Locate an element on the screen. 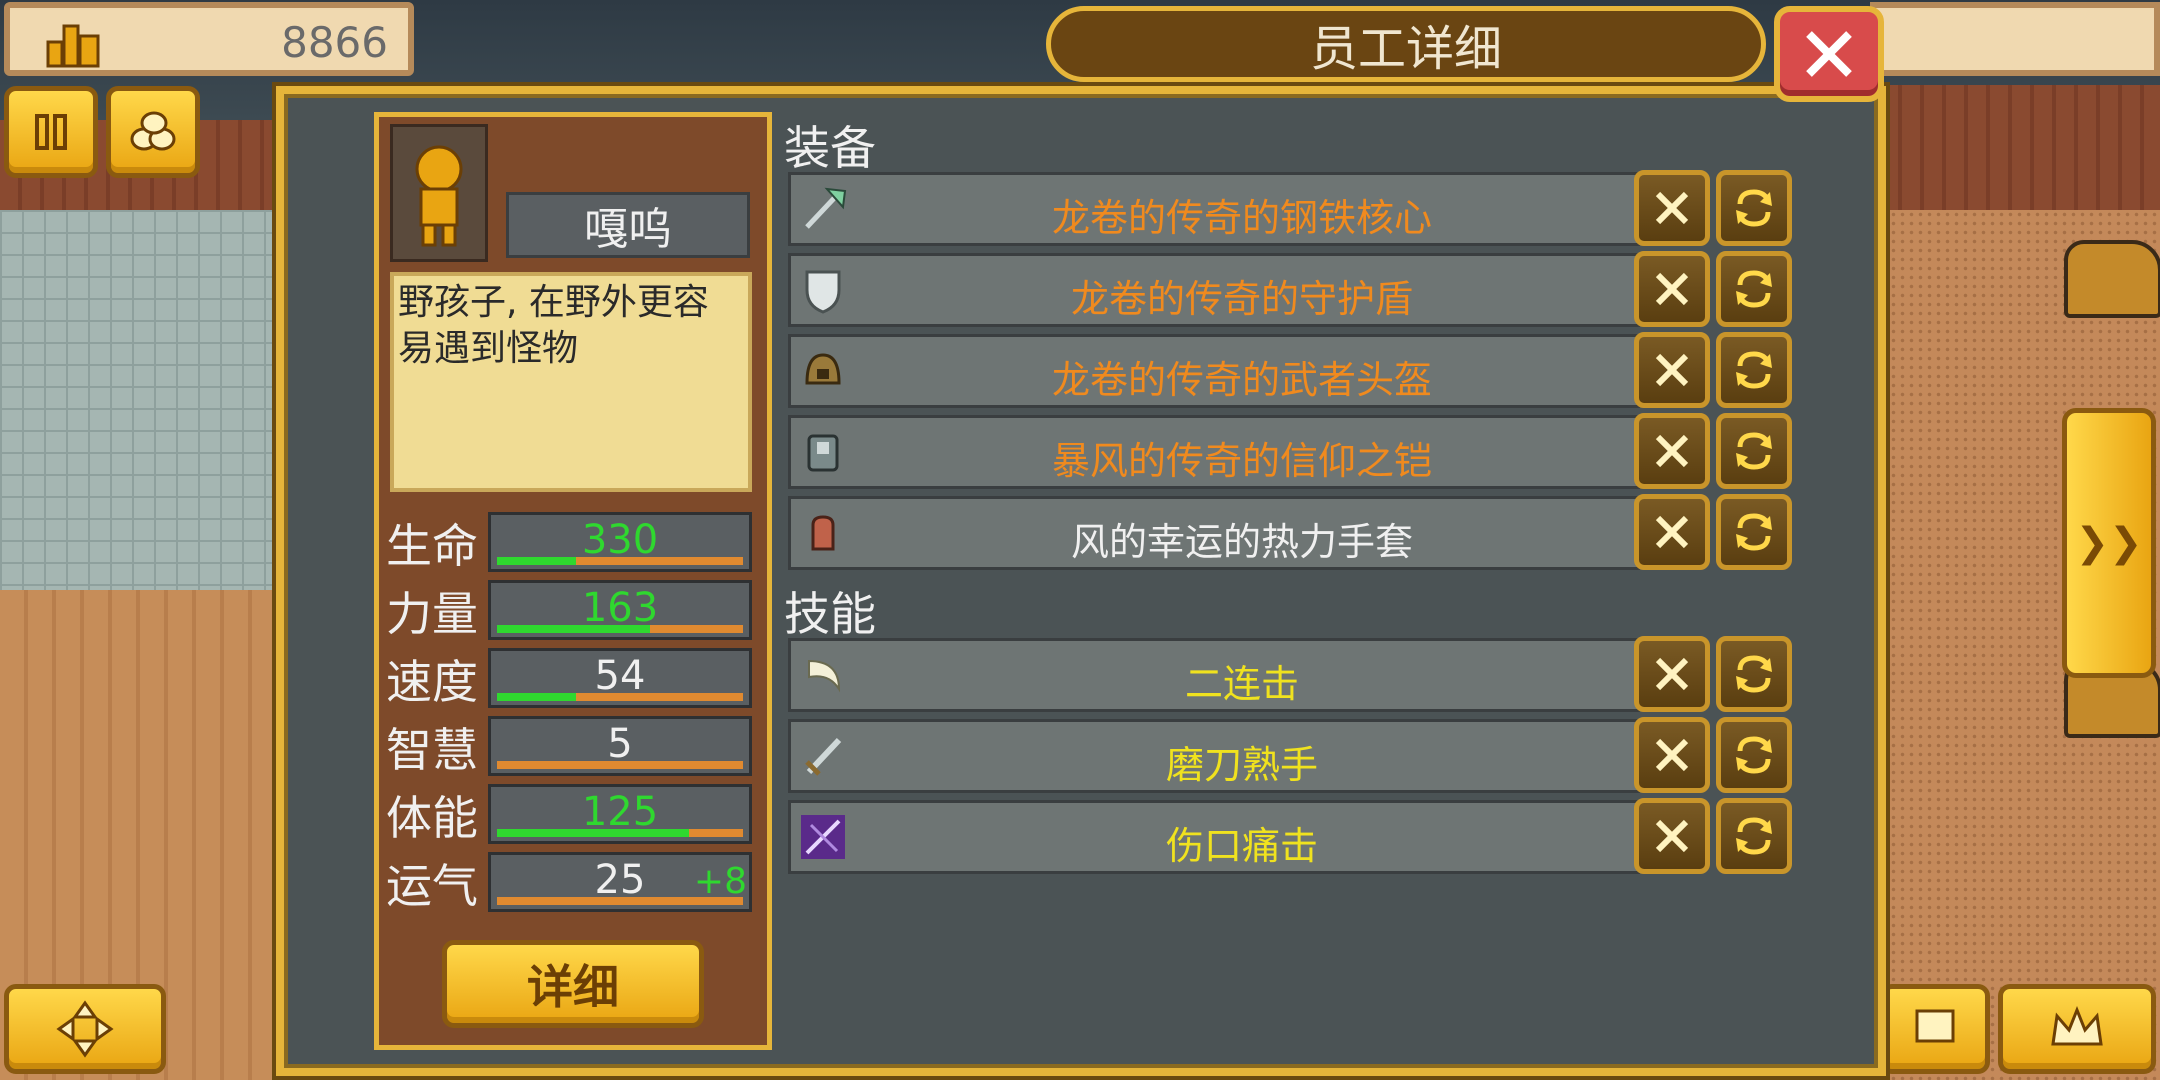 The image size is (2160, 1080). skill-slot-name: 二连击 is located at coordinates (1241, 684).